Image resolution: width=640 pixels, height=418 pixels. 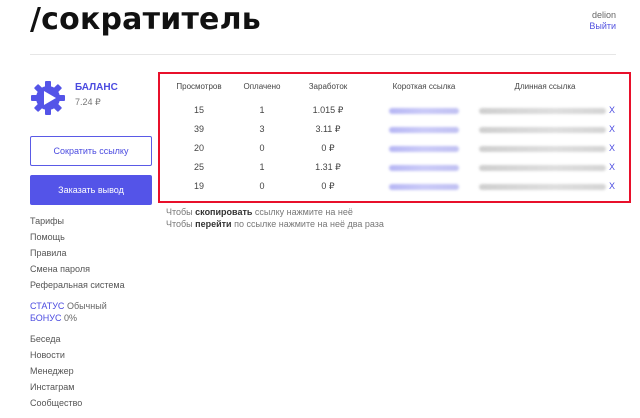 What do you see at coordinates (603, 15) in the screenshot?
I see `username: delion` at bounding box center [603, 15].